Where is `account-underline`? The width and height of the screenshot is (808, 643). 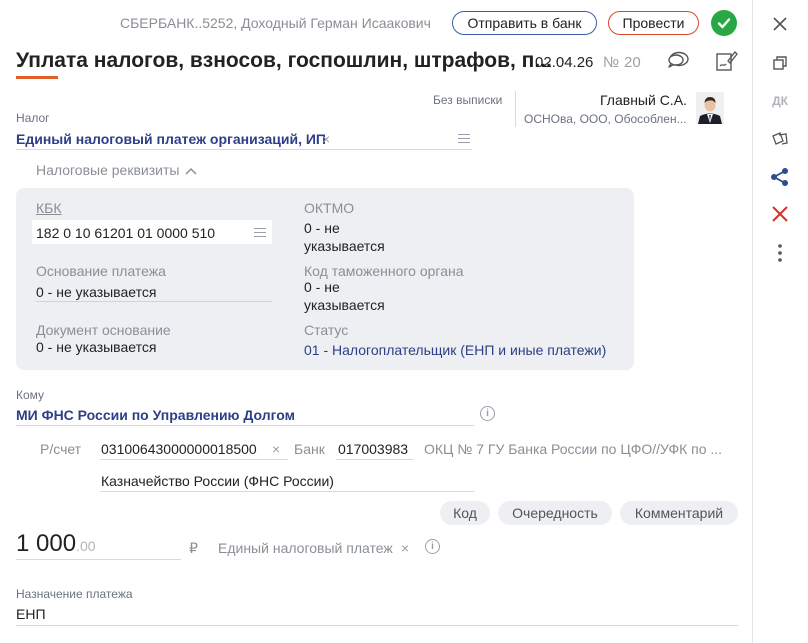
account-underline is located at coordinates (194, 459).